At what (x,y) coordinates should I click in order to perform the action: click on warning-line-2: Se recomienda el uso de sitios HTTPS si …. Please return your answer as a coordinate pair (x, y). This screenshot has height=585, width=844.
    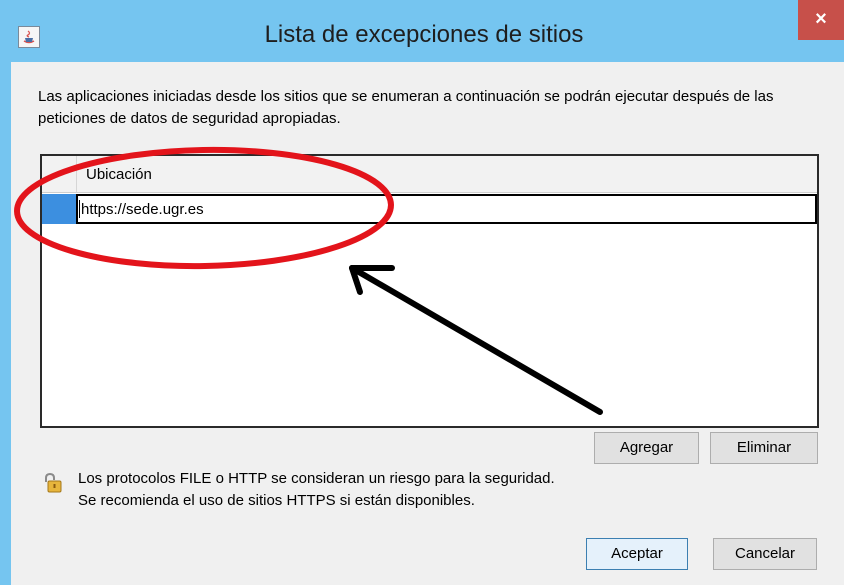
    Looking at the image, I should click on (276, 500).